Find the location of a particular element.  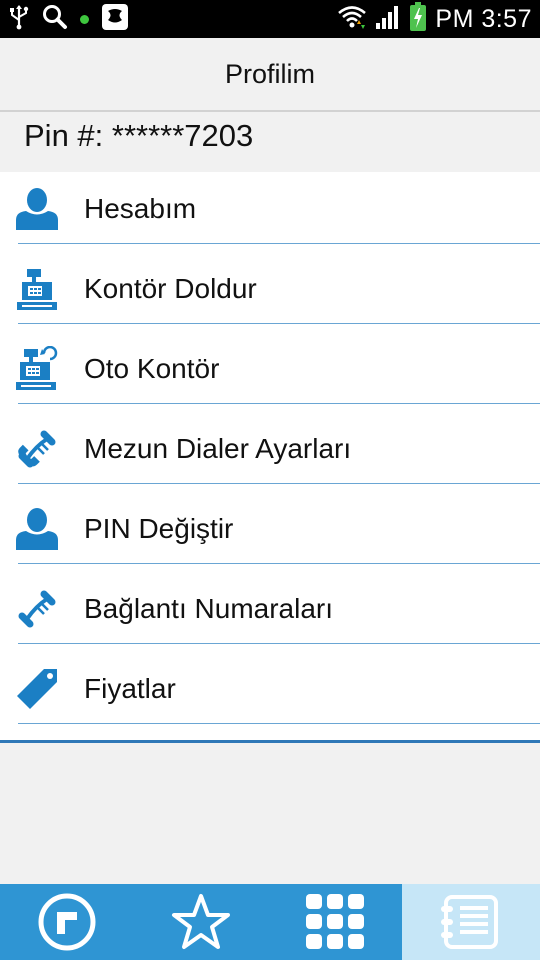

search-icon is located at coordinates (55, 19).